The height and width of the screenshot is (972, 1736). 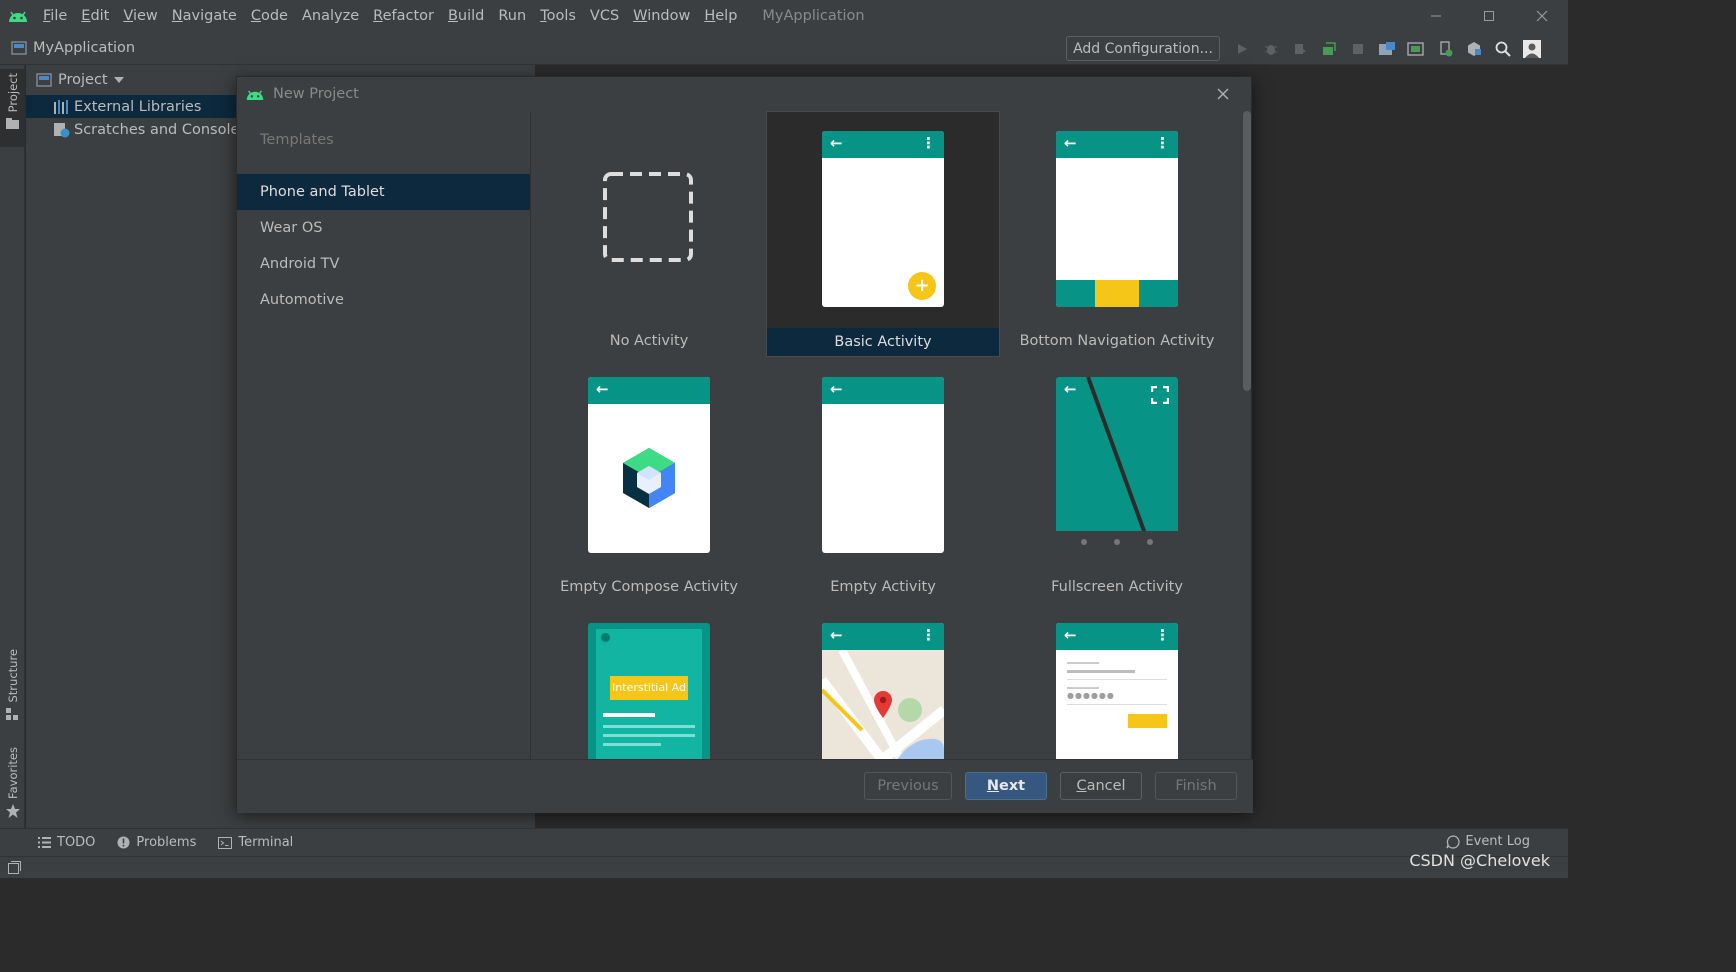 I want to click on android-studio-logo-icon, so click(x=18, y=16).